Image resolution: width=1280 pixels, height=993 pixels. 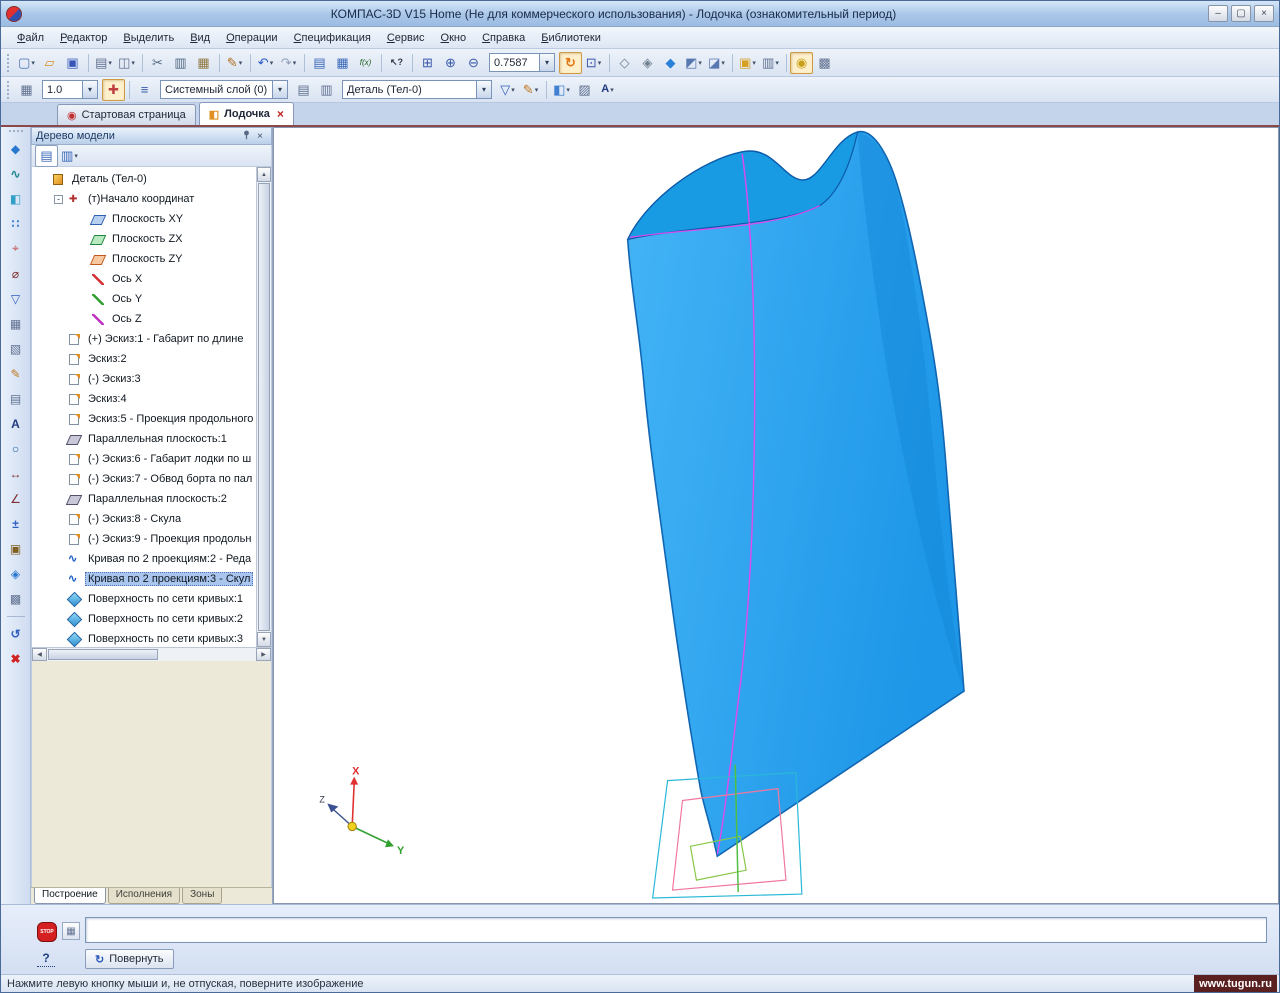 What do you see at coordinates (801, 62) in the screenshot?
I see `quick-display-button: ◉` at bounding box center [801, 62].